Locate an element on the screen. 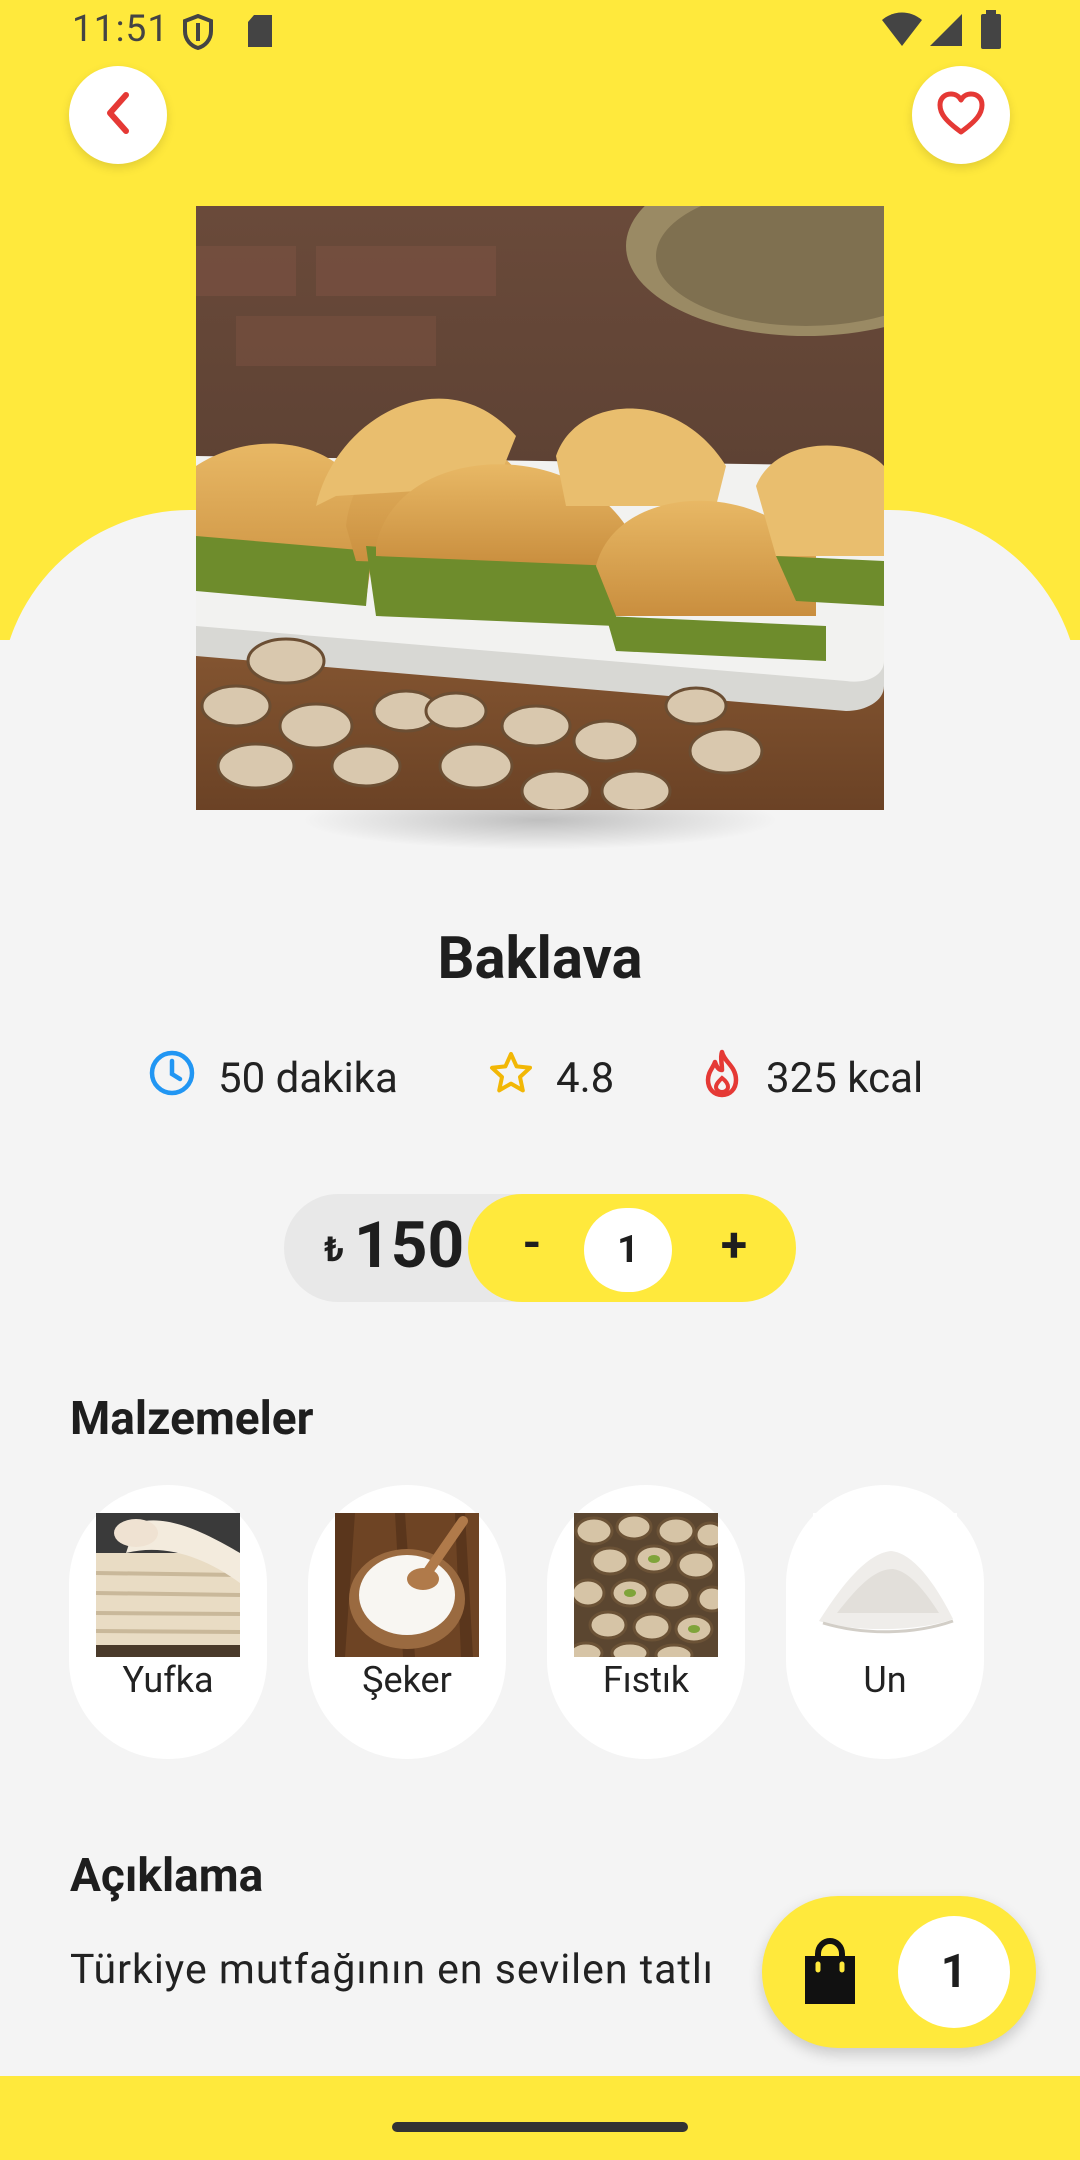 This screenshot has height=2160, width=1080. ingredient-label: Fıstık is located at coordinates (646, 1680).